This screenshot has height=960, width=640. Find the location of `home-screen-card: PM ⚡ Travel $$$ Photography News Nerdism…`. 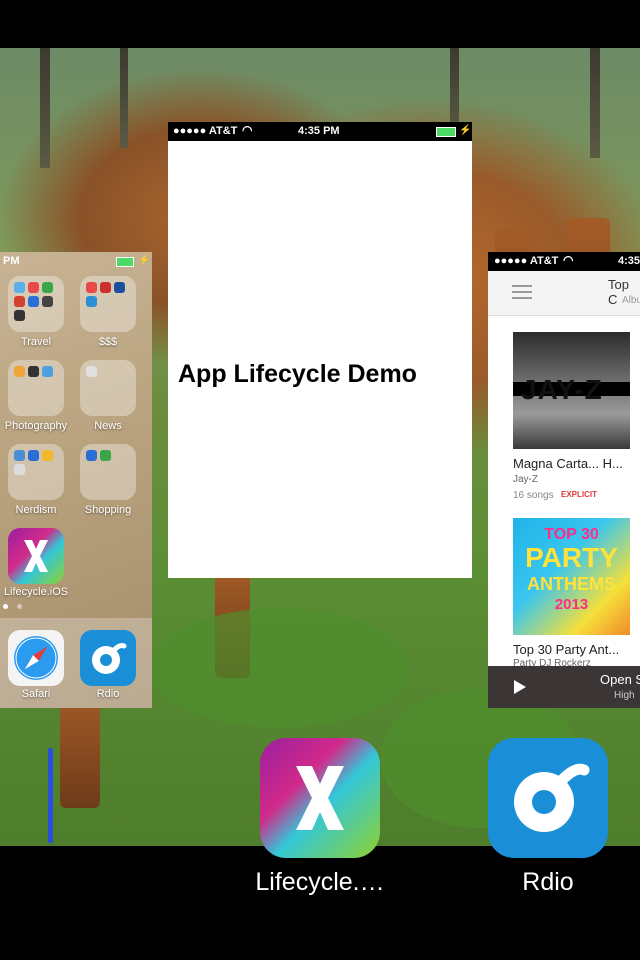

home-screen-card: PM ⚡ Travel $$$ Photography News Nerdism… is located at coordinates (76, 480).